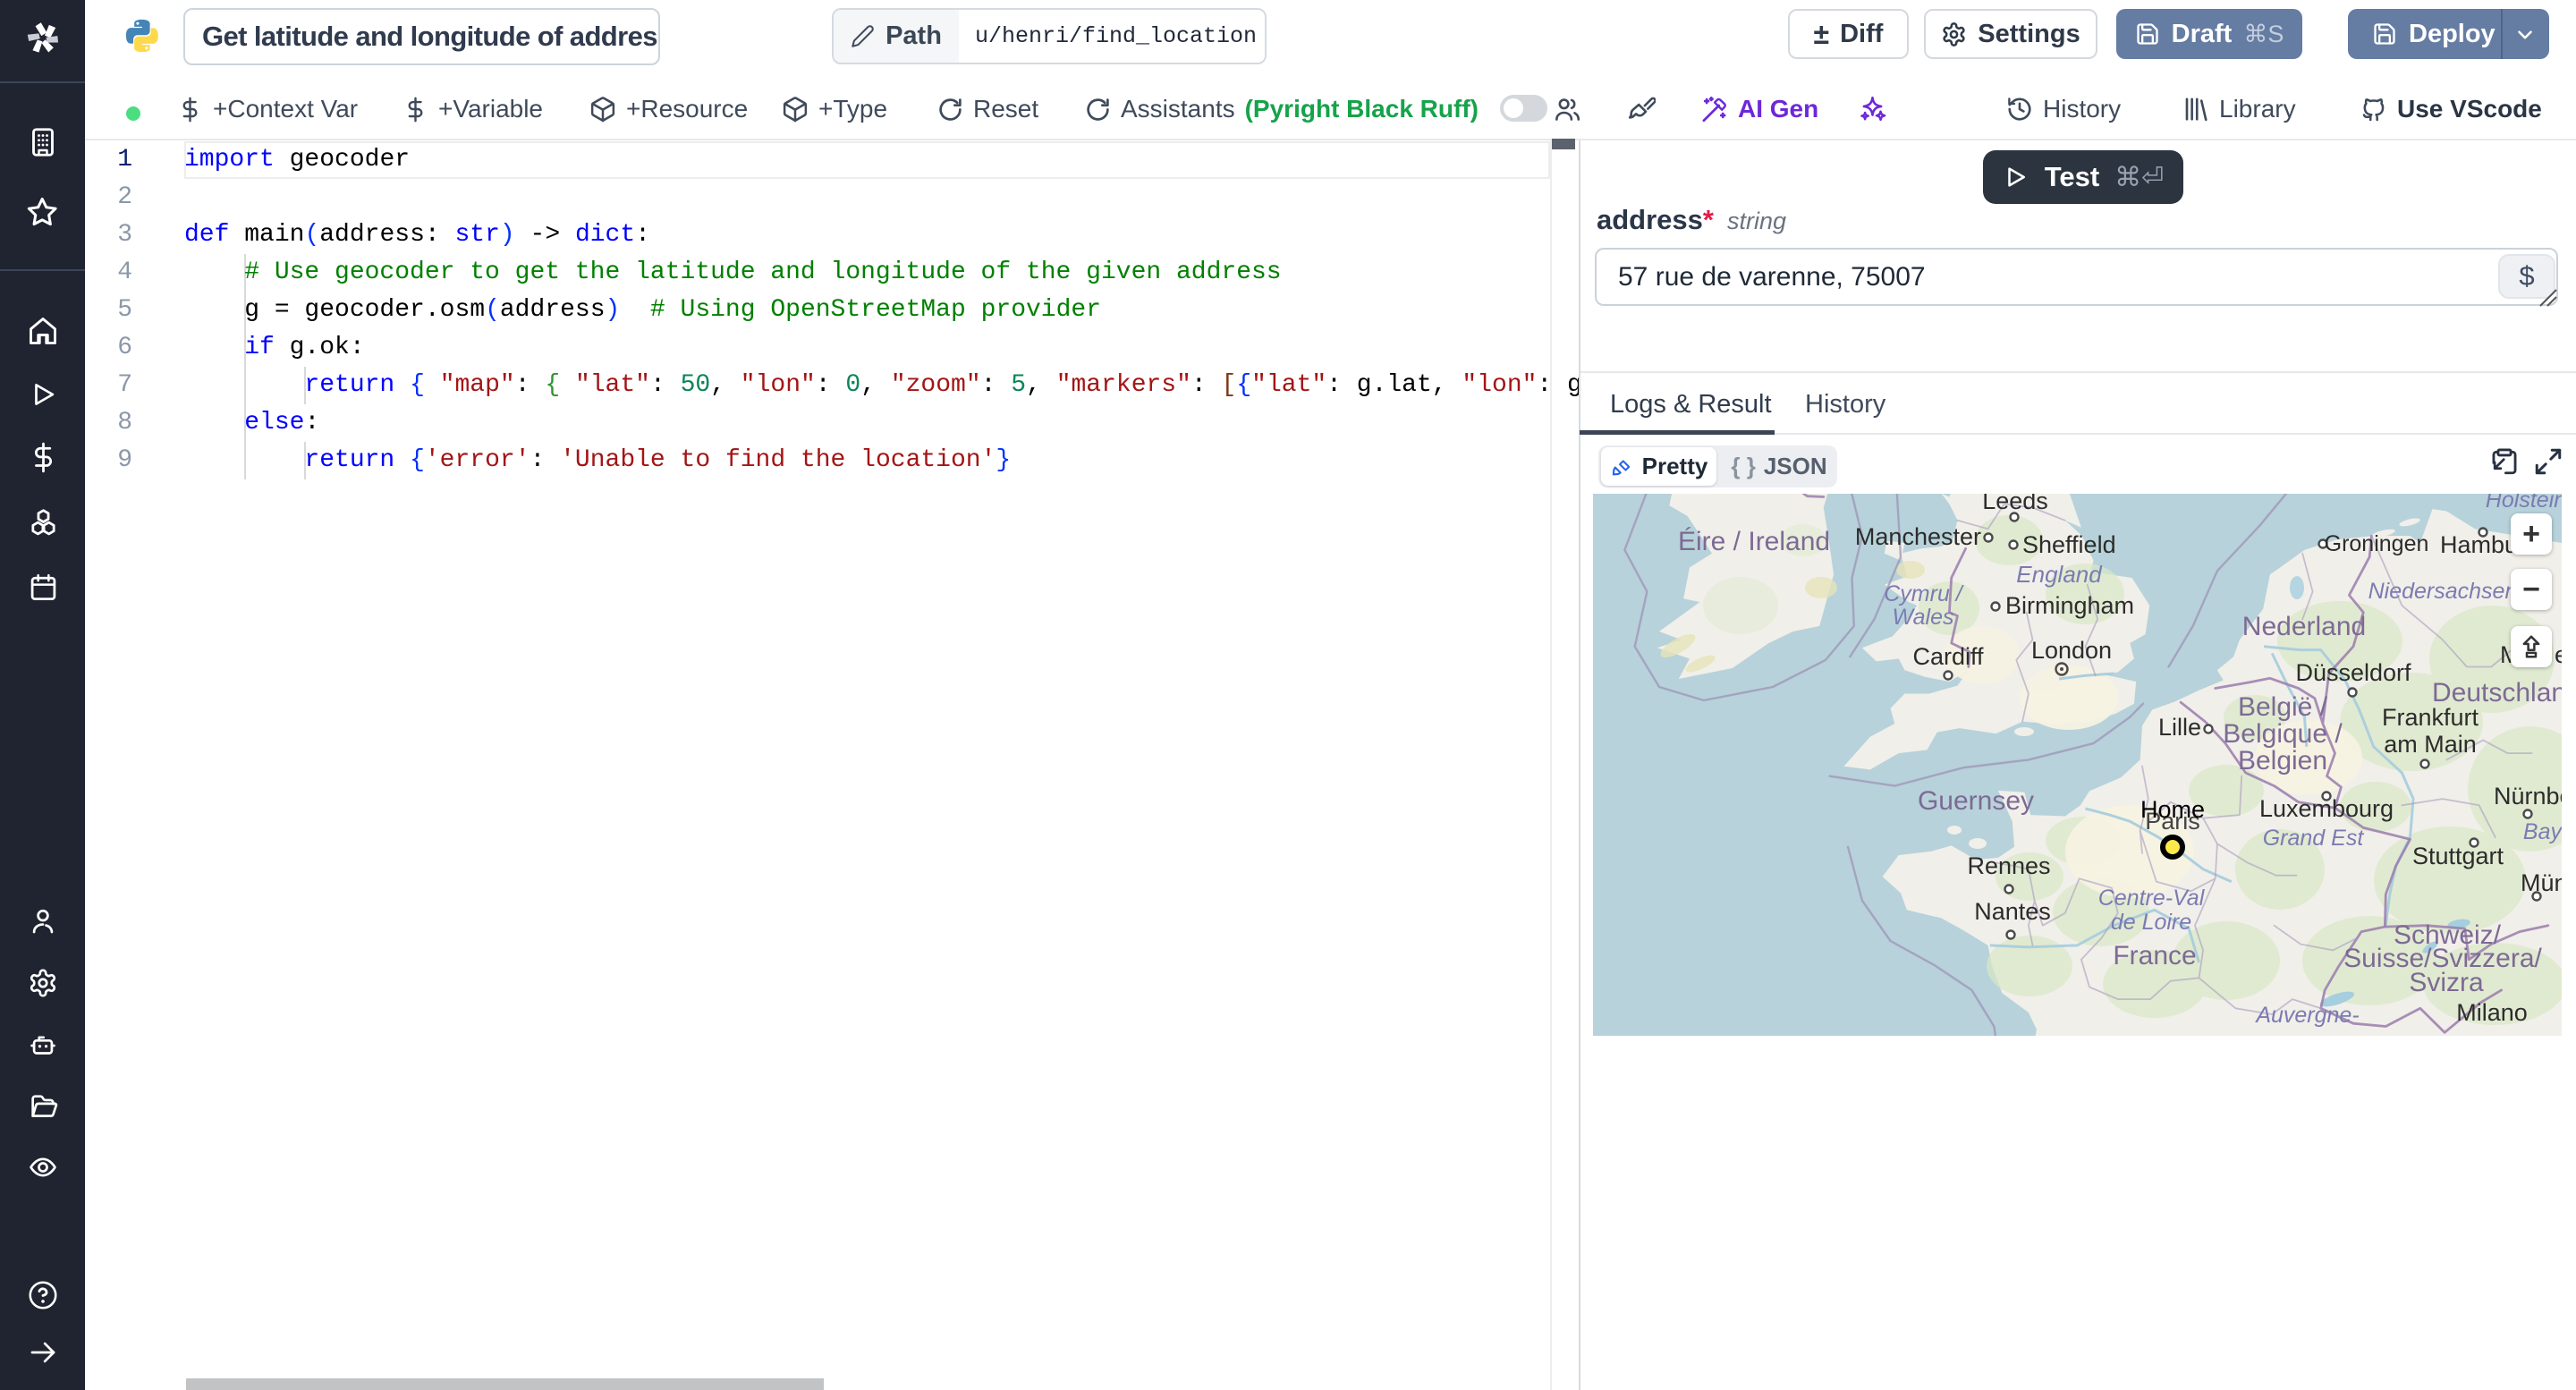 The height and width of the screenshot is (1390, 2576). Describe the element at coordinates (2059, 574) in the screenshot. I see `svg-text: England` at that location.